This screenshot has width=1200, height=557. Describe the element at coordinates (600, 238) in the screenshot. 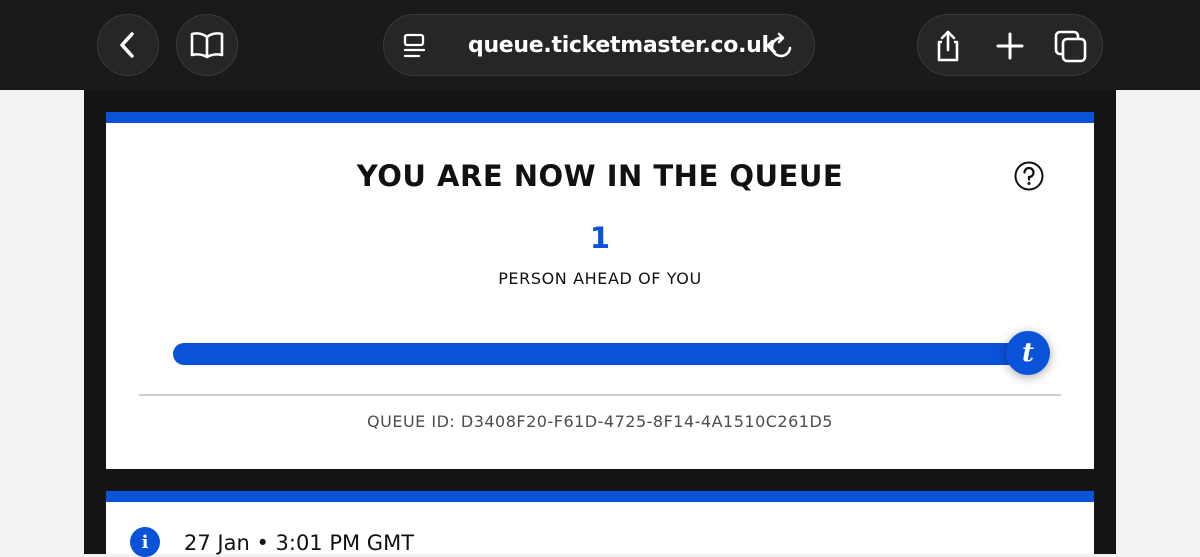

I see `people-ahead-count: 1` at that location.